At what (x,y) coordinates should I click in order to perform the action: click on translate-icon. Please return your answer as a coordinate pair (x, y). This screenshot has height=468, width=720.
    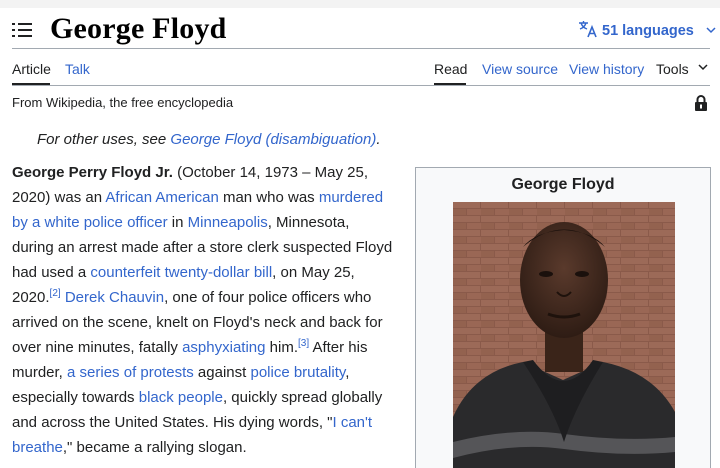
    Looking at the image, I should click on (588, 31).